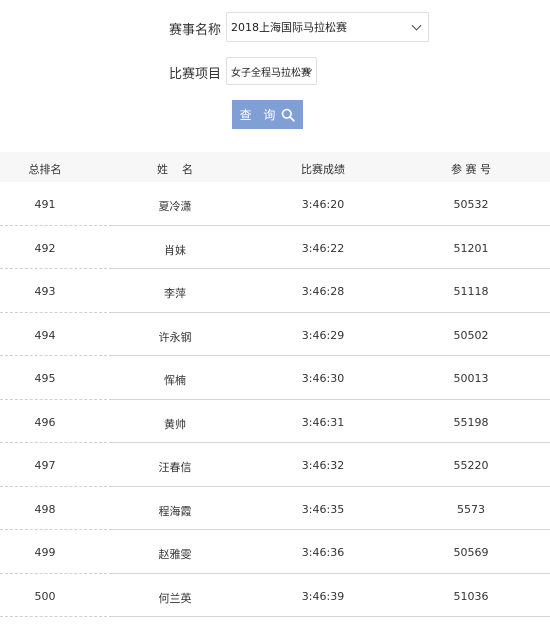 The width and height of the screenshot is (550, 625). I want to click on cell-rank: 492, so click(45, 248).